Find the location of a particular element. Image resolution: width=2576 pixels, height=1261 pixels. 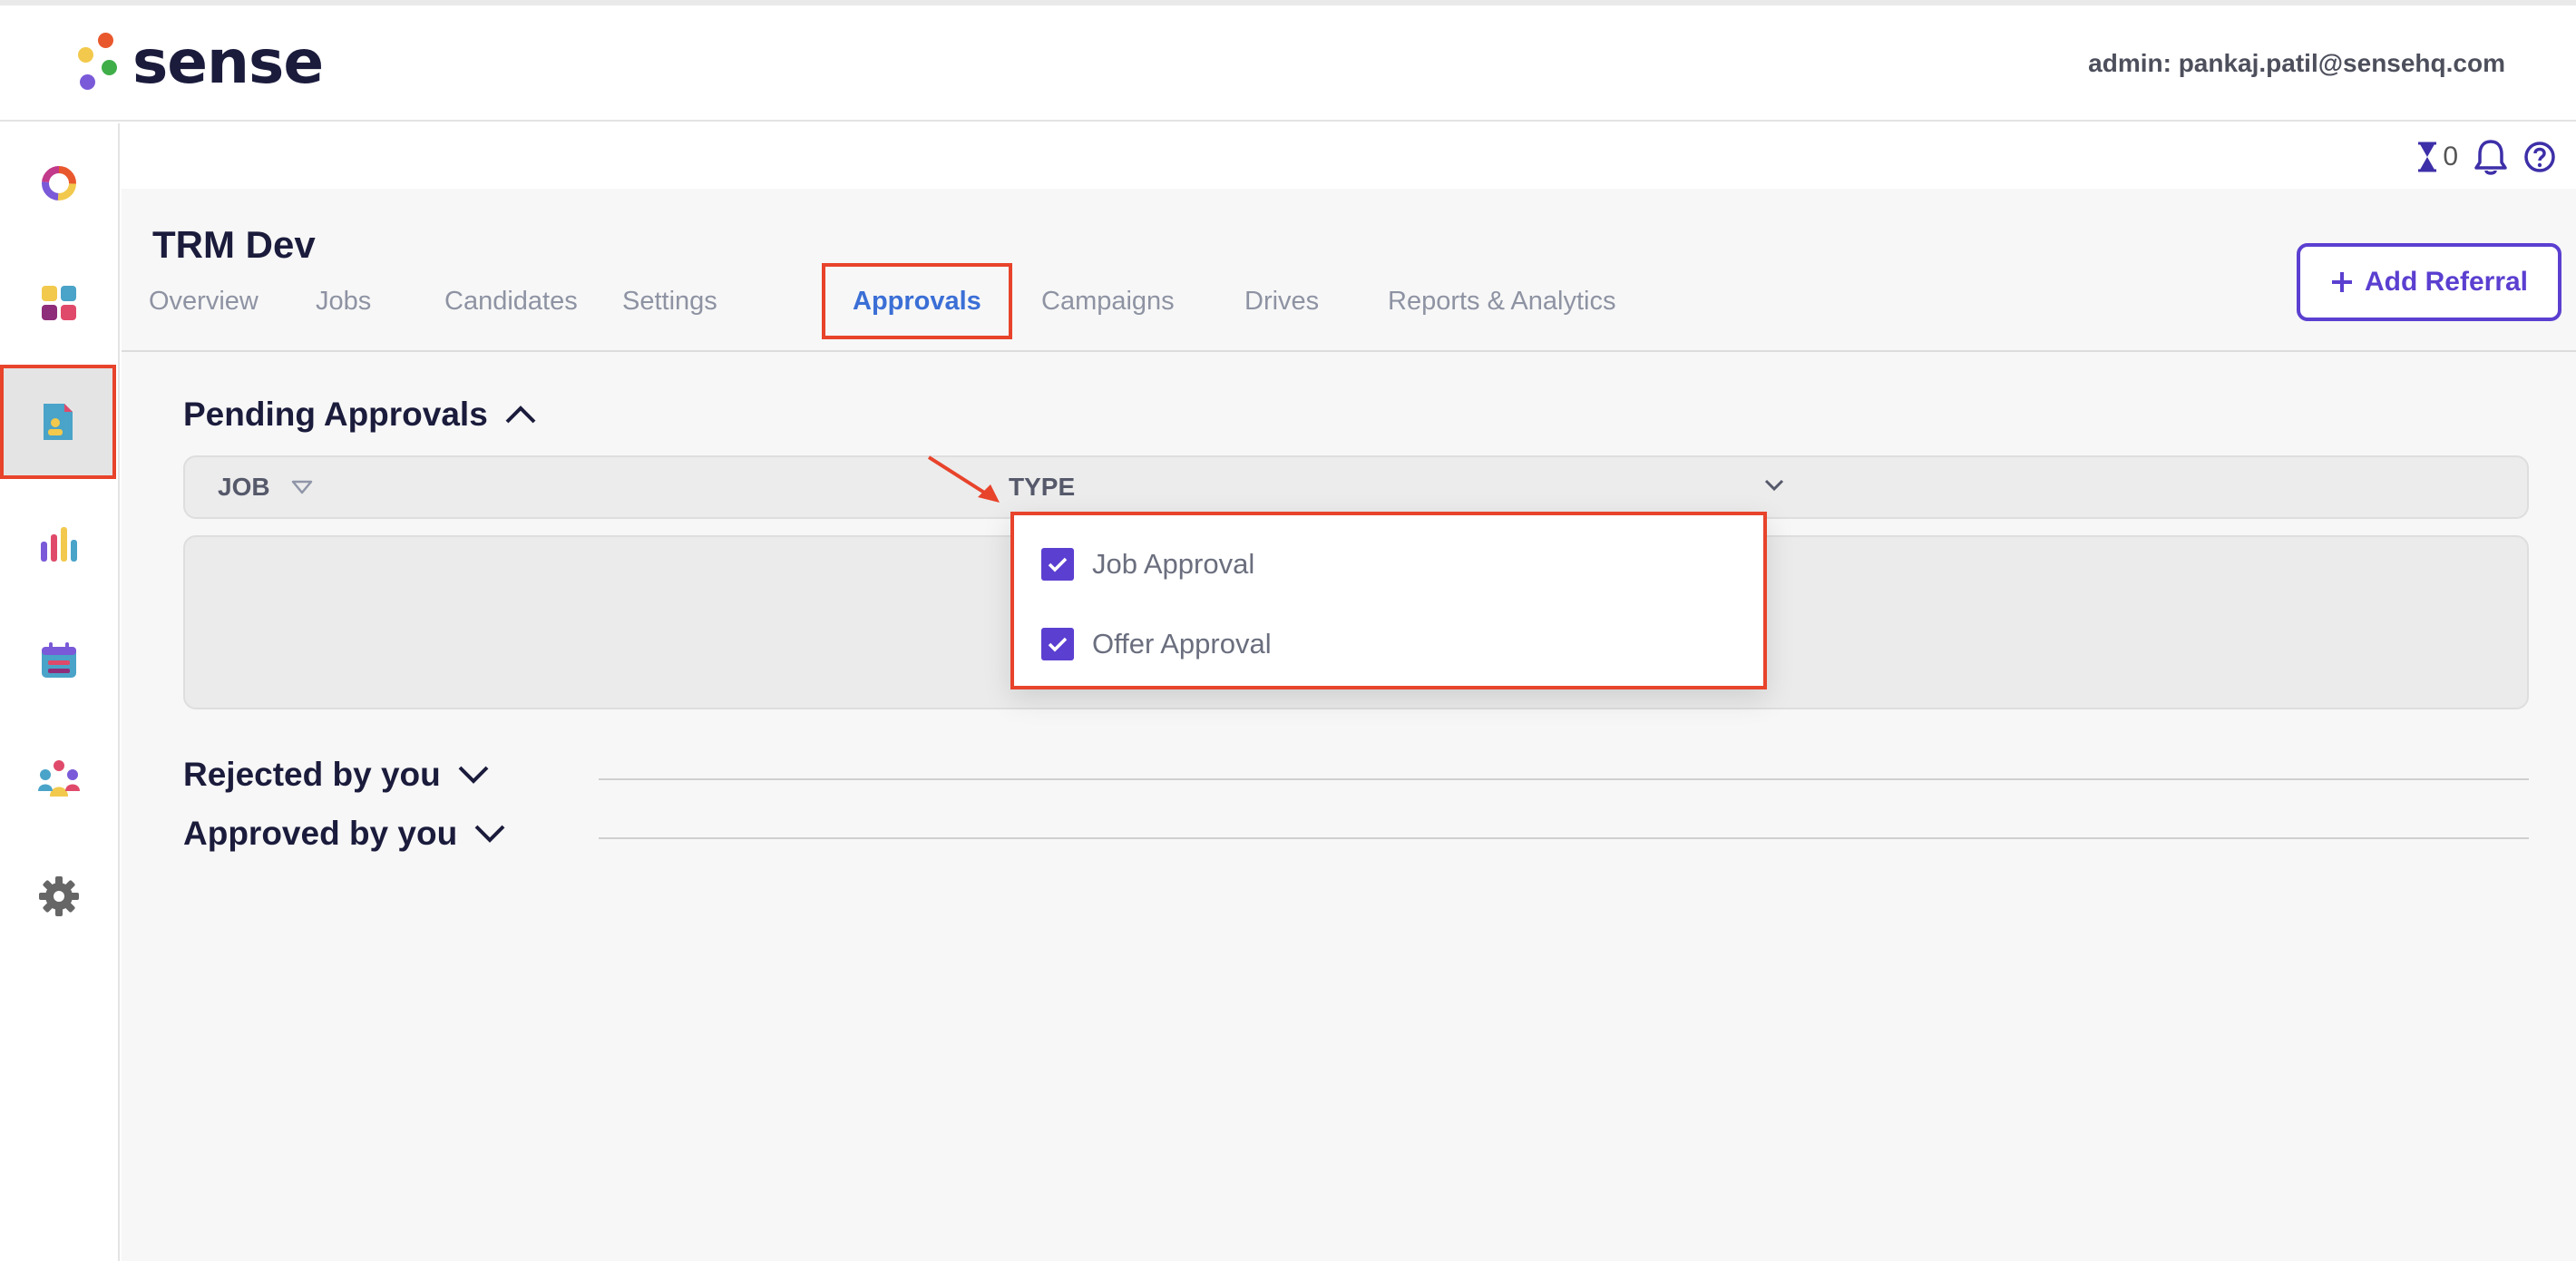

counter-value: 0 is located at coordinates (2450, 157).